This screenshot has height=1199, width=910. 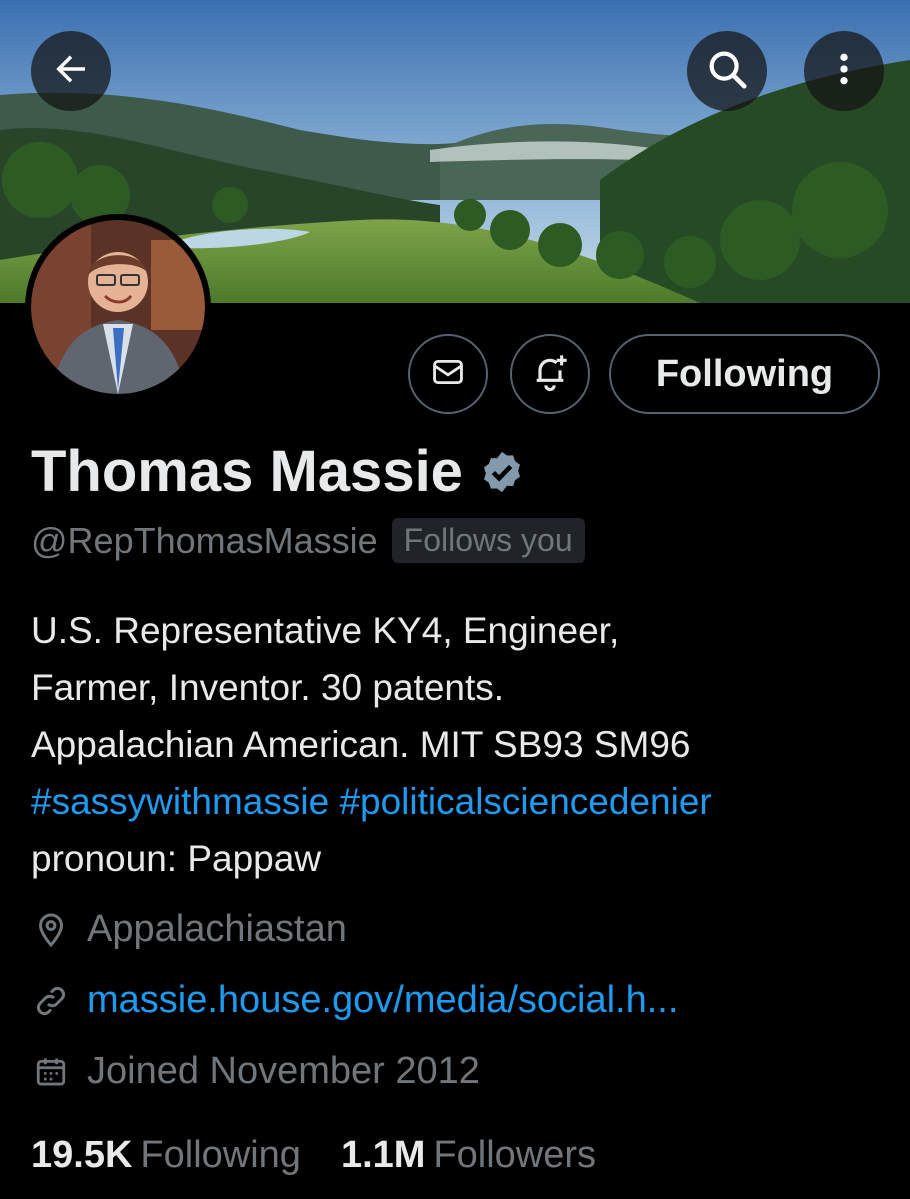 I want to click on message-button, so click(x=448, y=374).